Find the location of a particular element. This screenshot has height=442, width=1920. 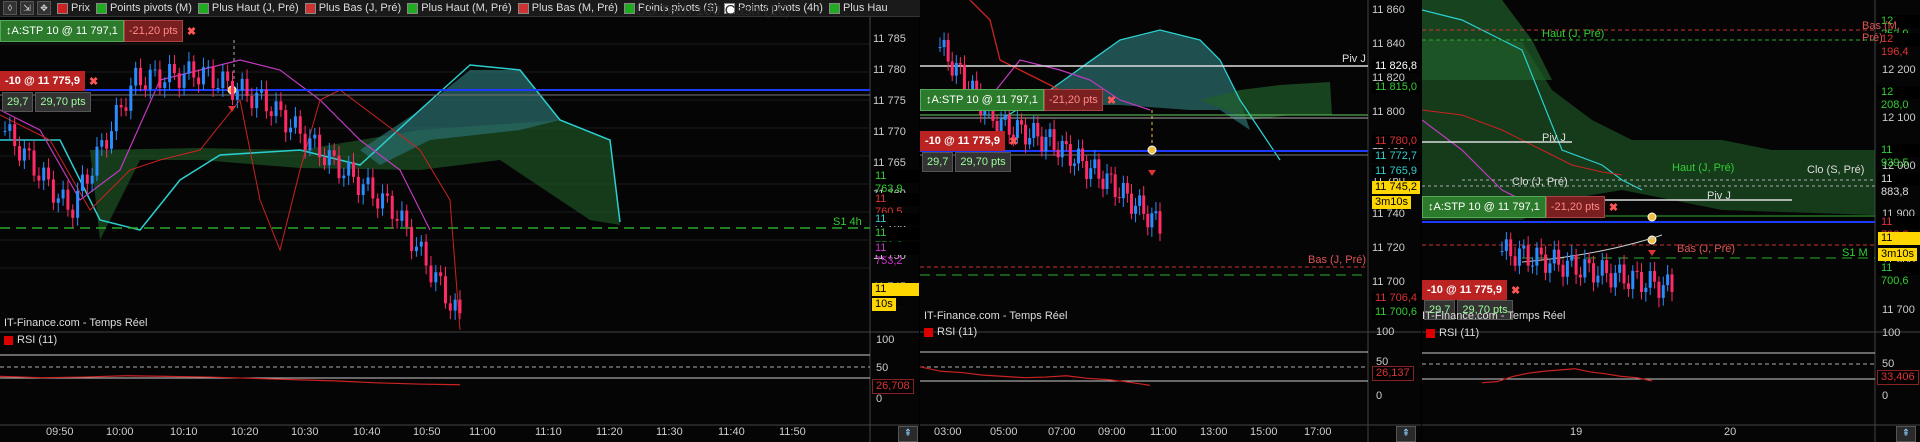

expand-button: ⇲ is located at coordinates (27, 8).